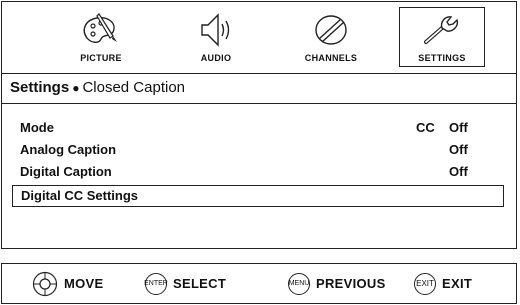 The image size is (520, 305). What do you see at coordinates (331, 58) in the screenshot?
I see `tab-label: CHANNELS` at bounding box center [331, 58].